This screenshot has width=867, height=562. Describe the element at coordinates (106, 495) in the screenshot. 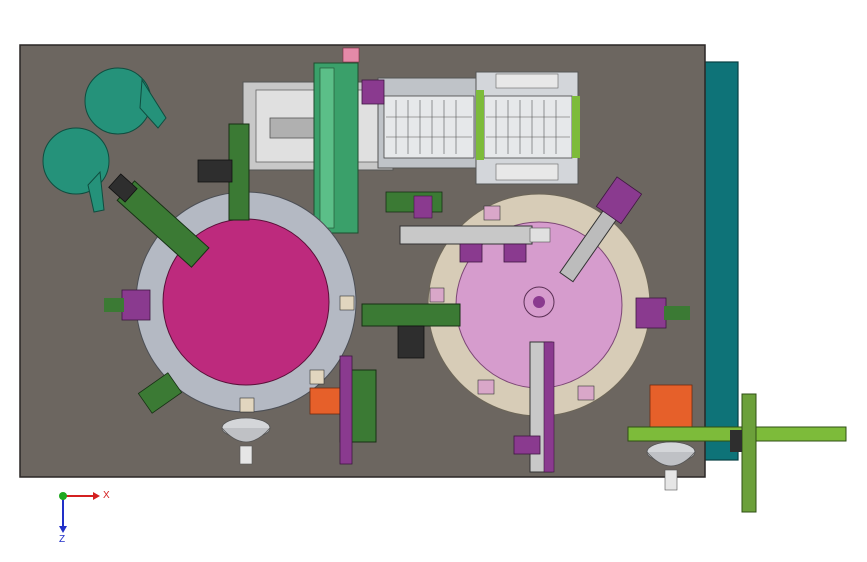

I see `x-axis-label: X` at that location.